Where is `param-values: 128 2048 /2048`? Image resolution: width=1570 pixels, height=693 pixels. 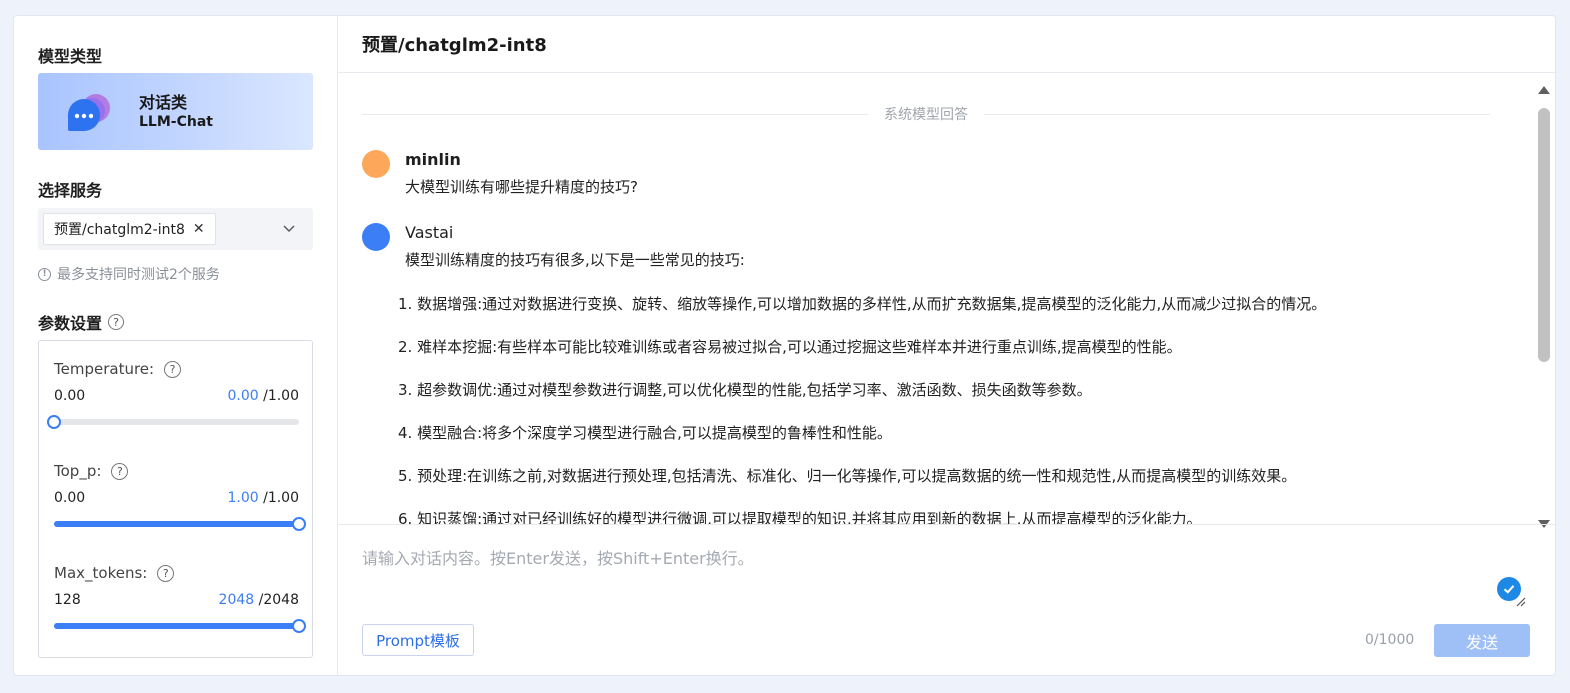
param-values: 128 2048 /2048 is located at coordinates (176, 601).